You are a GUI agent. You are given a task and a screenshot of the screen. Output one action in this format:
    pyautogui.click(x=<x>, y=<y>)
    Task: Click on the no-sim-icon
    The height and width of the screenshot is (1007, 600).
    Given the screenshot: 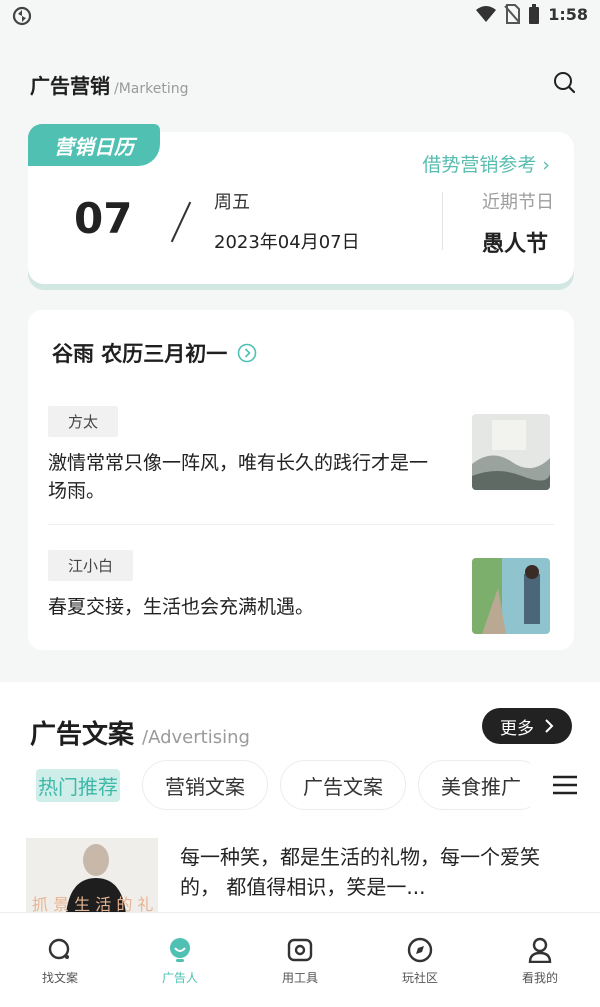 What is the action you would take?
    pyautogui.click(x=512, y=14)
    